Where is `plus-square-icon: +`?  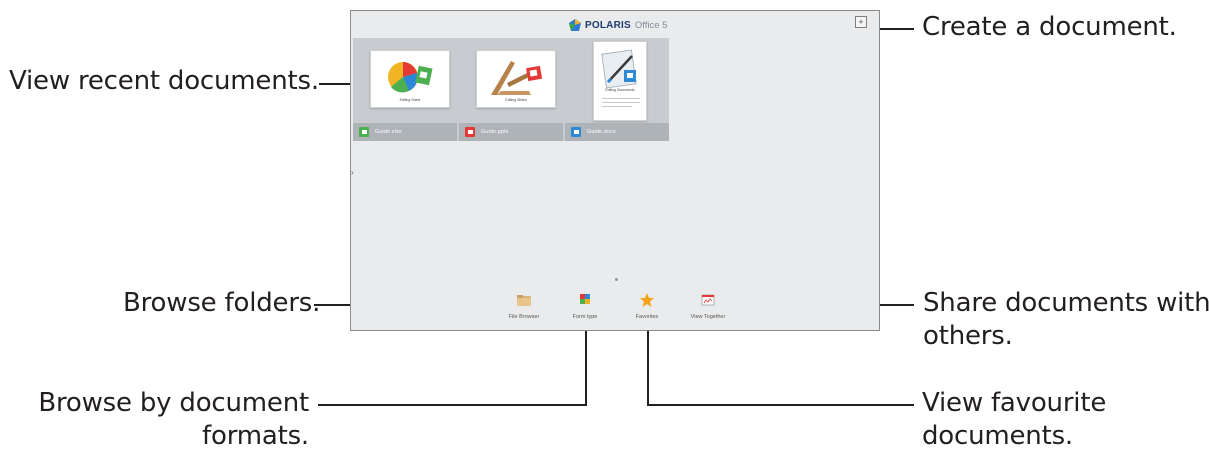
plus-square-icon: + is located at coordinates (861, 21).